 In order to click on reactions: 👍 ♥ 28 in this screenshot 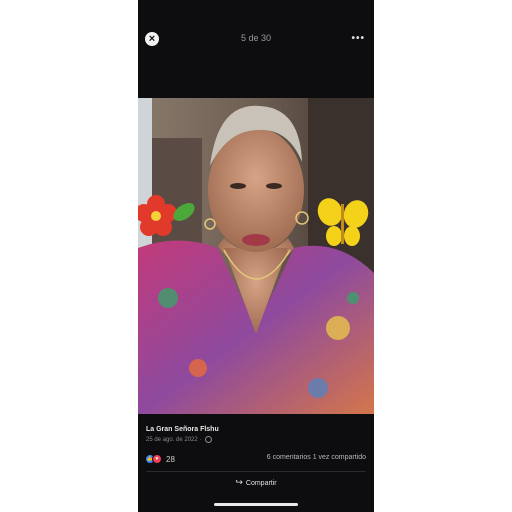, I will do `click(160, 459)`.